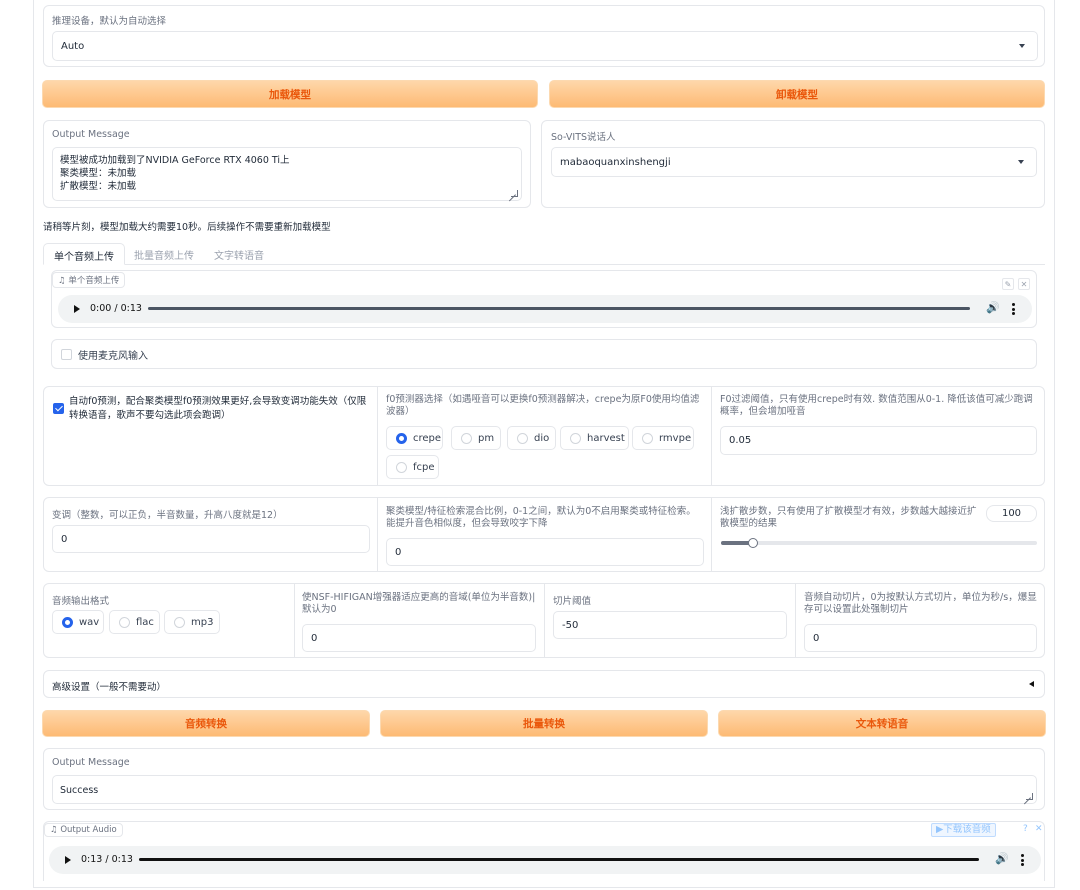 Image resolution: width=1080 pixels, height=890 pixels. I want to click on nsf-hifigan-input: 0, so click(419, 638).